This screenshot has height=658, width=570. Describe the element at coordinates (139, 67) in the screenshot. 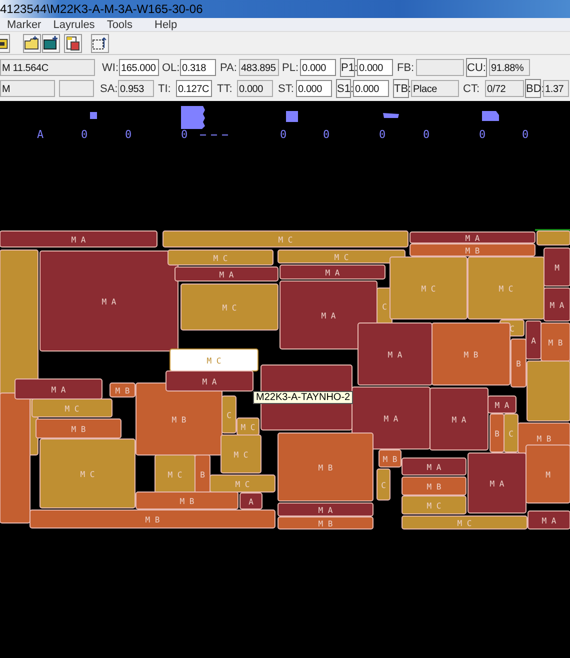

I see `input-field: 165.000` at that location.